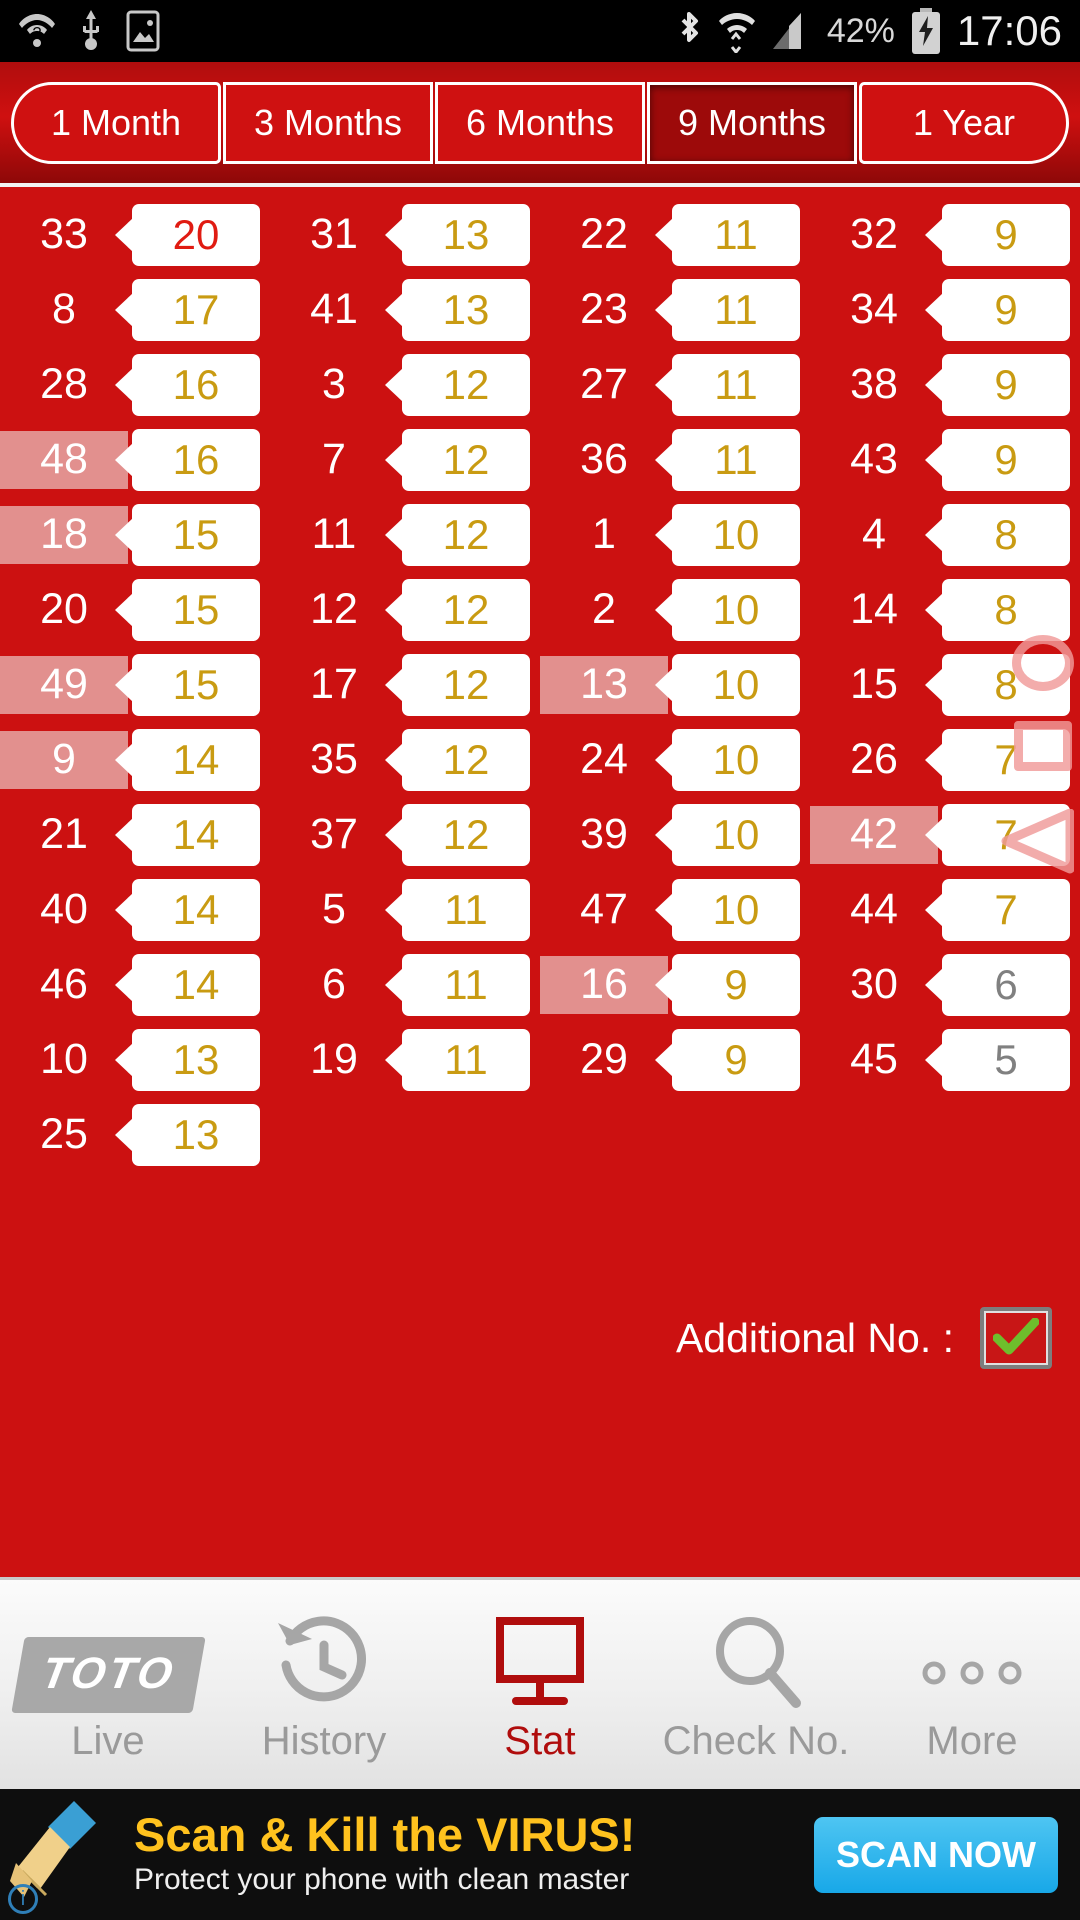  What do you see at coordinates (540, 1338) in the screenshot?
I see `additional-number-row: Additional No. :` at bounding box center [540, 1338].